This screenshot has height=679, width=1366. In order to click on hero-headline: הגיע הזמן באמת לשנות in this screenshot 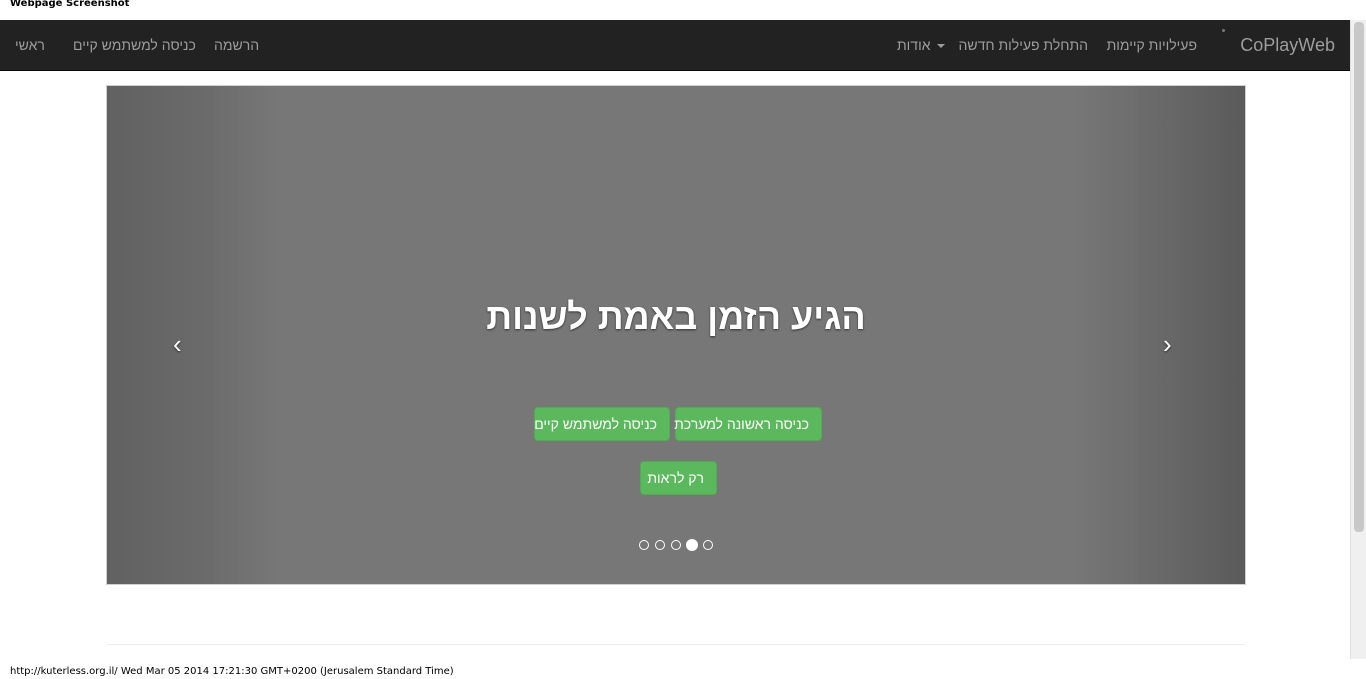, I will do `click(676, 316)`.